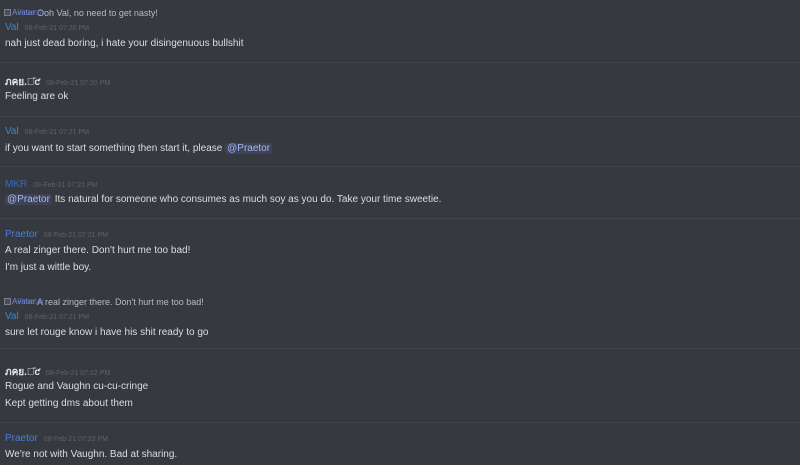 The image size is (800, 465). What do you see at coordinates (37, 96) in the screenshot?
I see `message-text: Feeling are ok` at bounding box center [37, 96].